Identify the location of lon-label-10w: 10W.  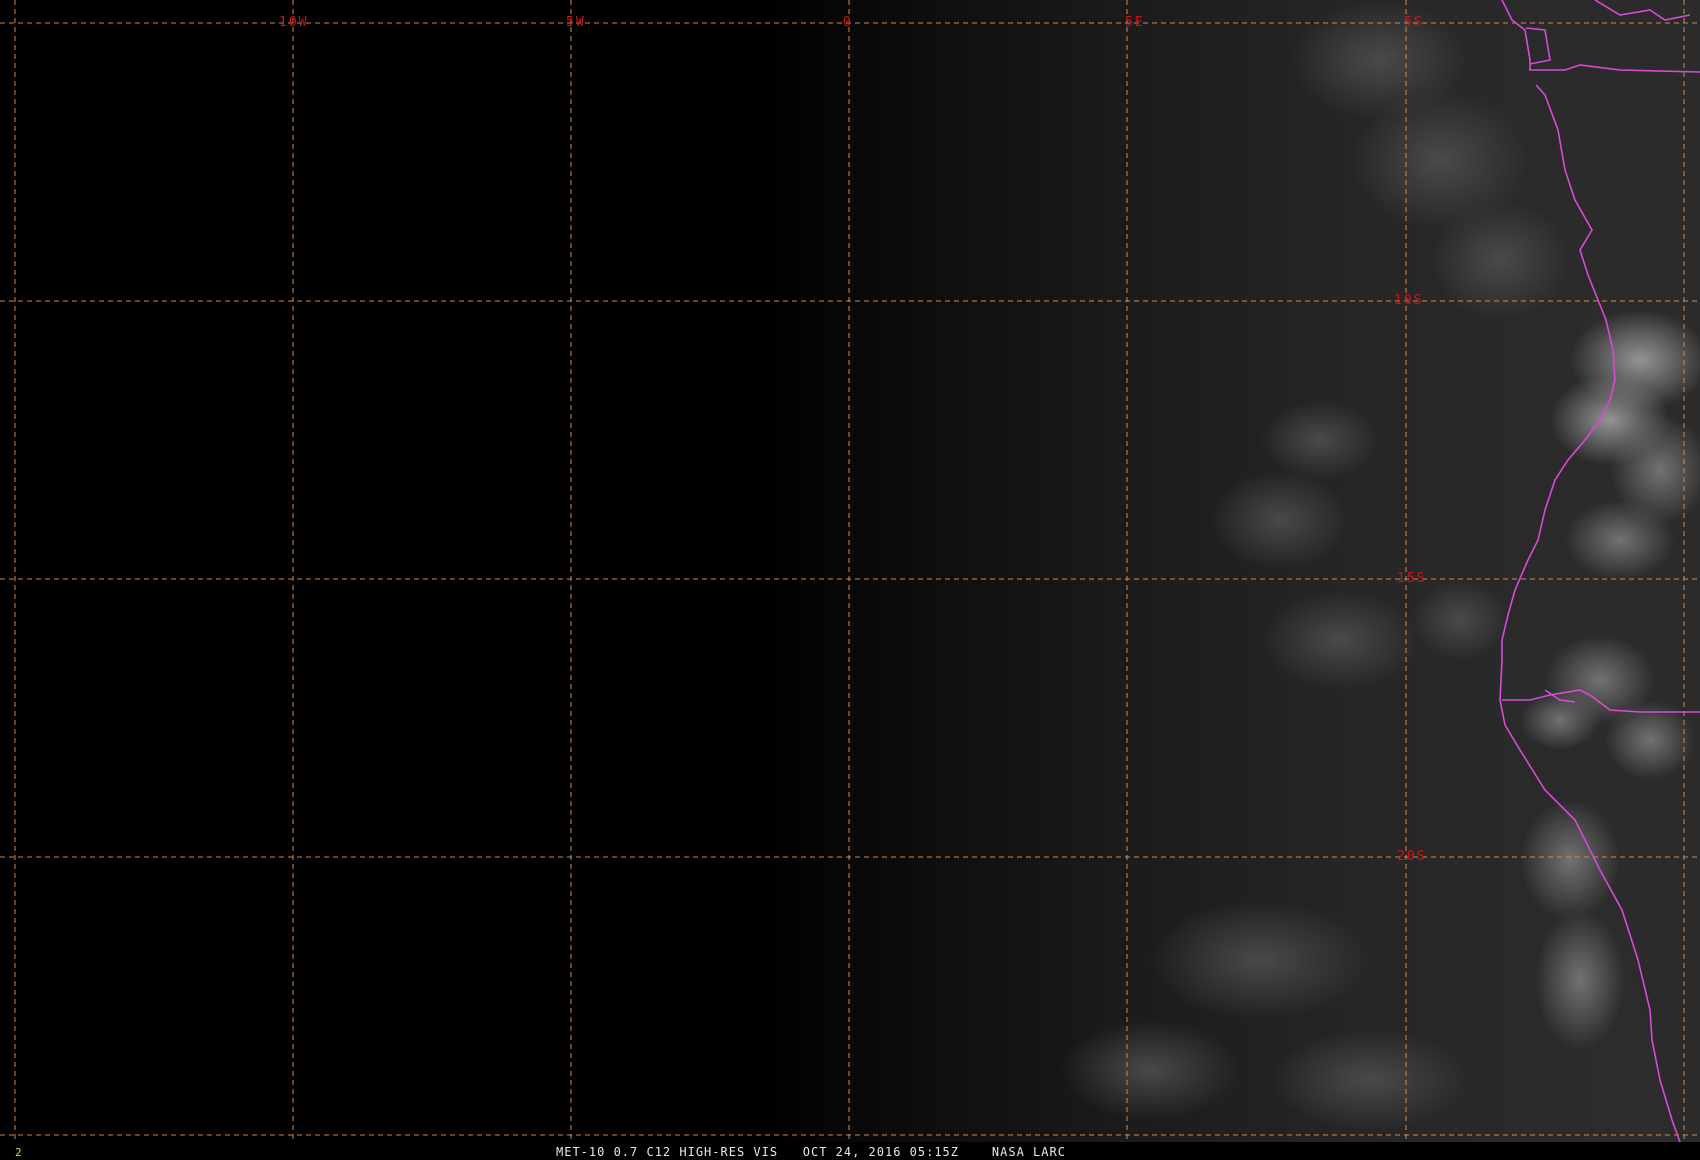
(293, 22).